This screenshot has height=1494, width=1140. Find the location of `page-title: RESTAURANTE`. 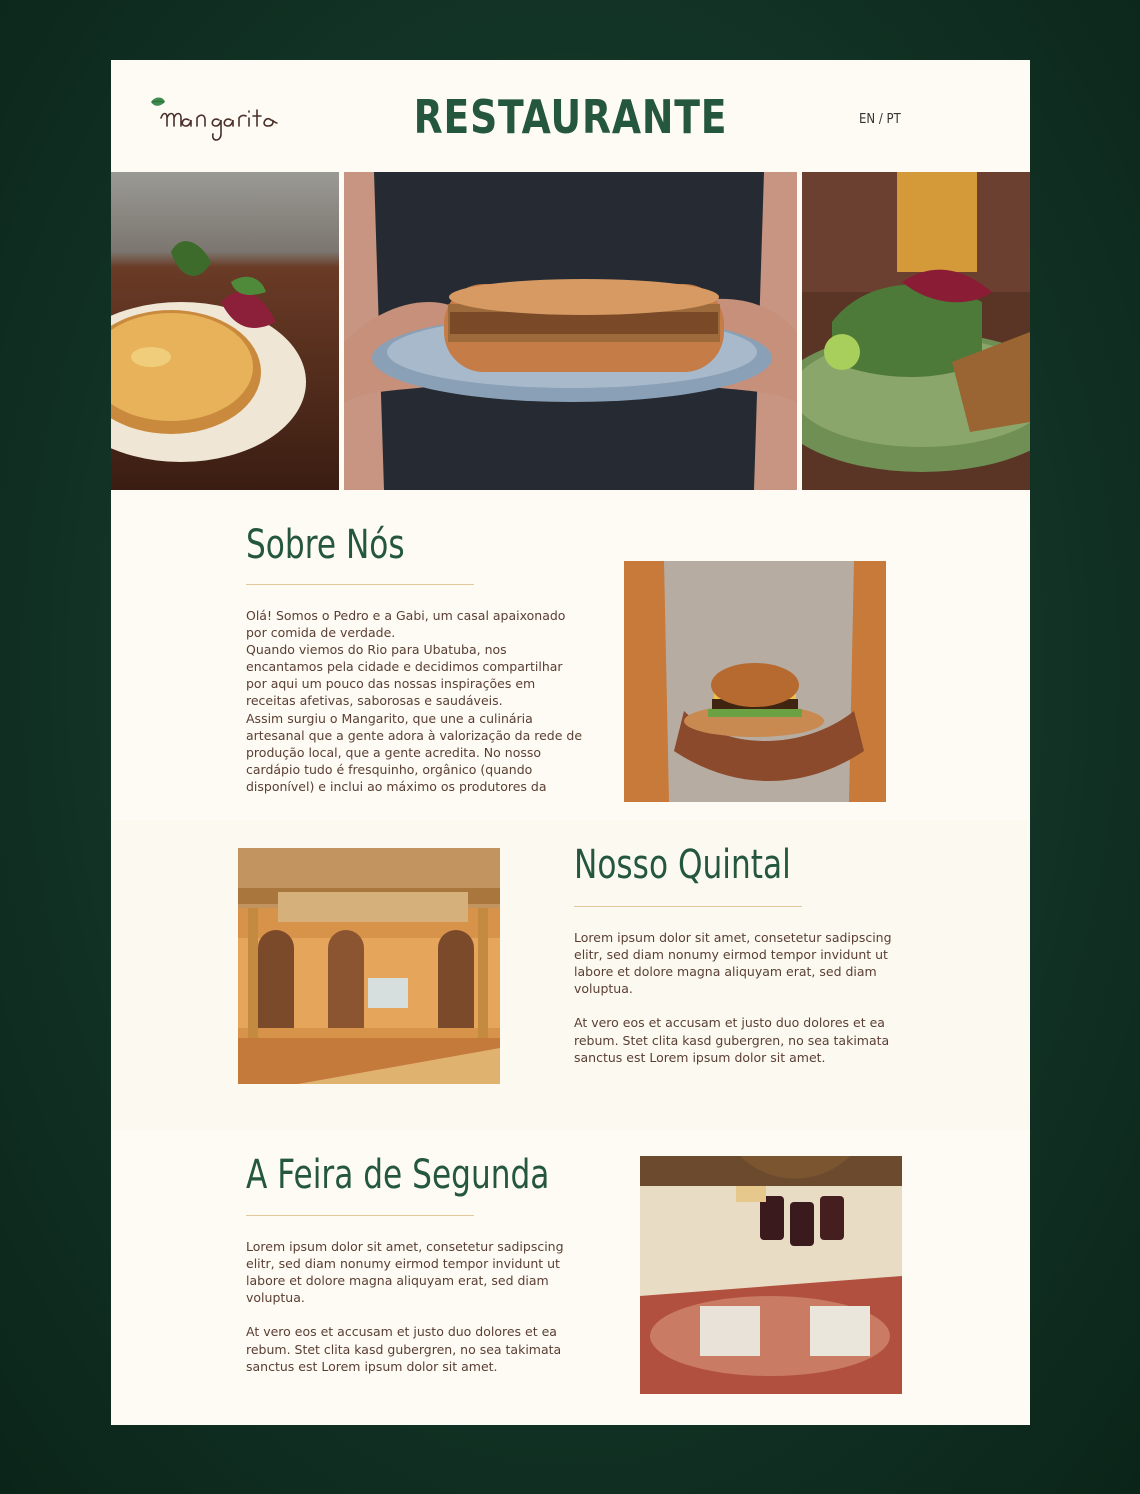

page-title: RESTAURANTE is located at coordinates (570, 117).